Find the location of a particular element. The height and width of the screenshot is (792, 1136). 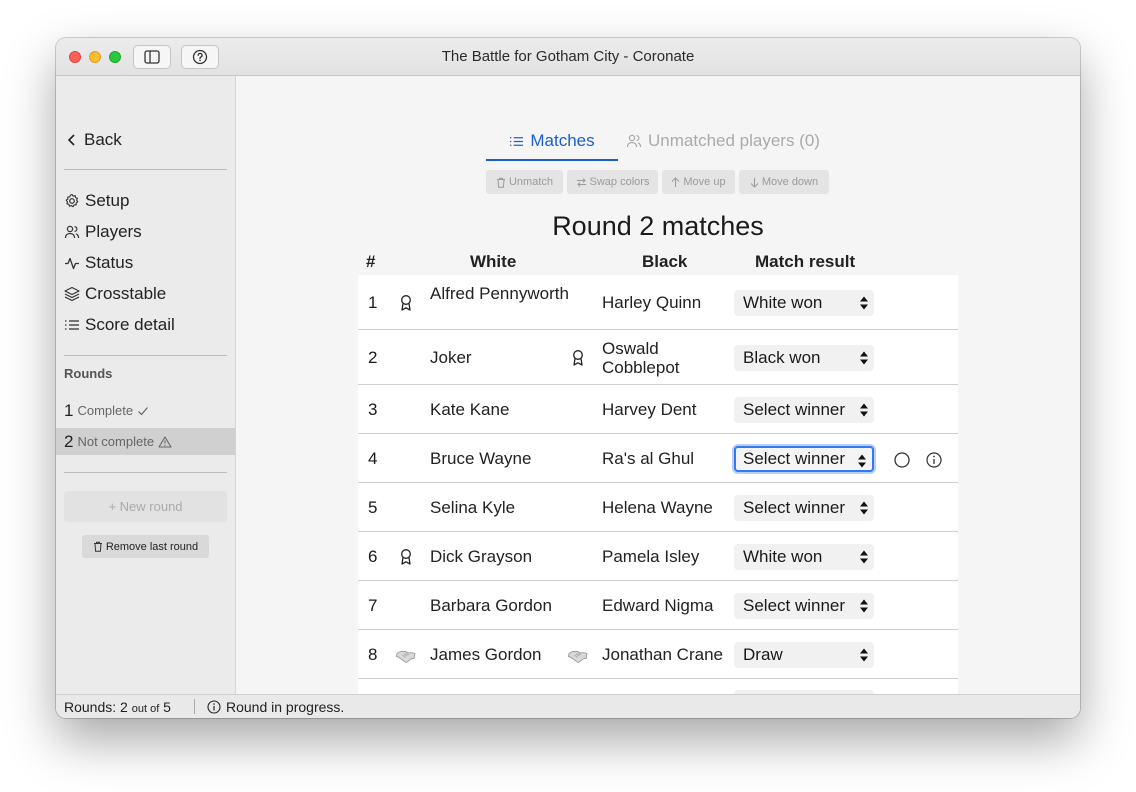

round-title: Round 2 matches is located at coordinates (658, 226).